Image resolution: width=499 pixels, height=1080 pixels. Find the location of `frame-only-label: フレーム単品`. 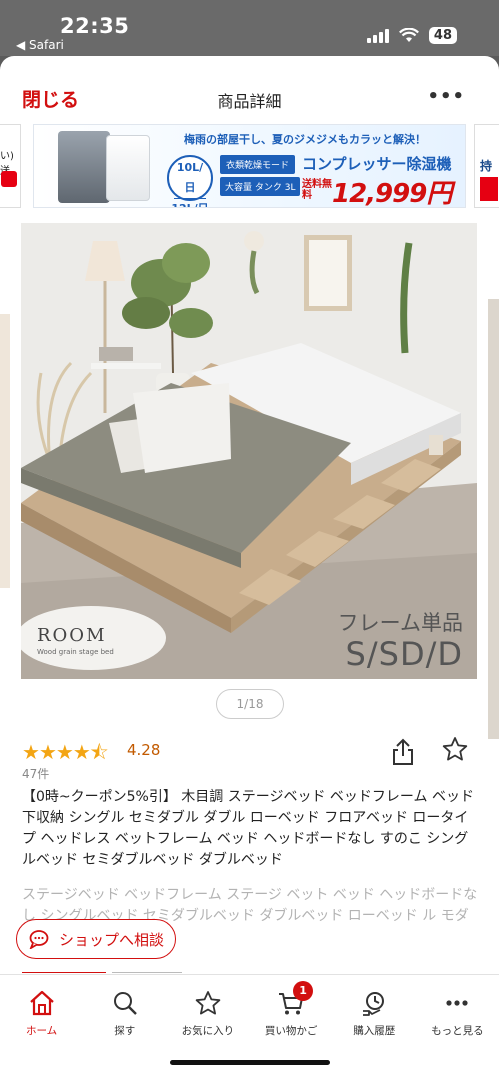

frame-only-label: フレーム単品 is located at coordinates (400, 623).